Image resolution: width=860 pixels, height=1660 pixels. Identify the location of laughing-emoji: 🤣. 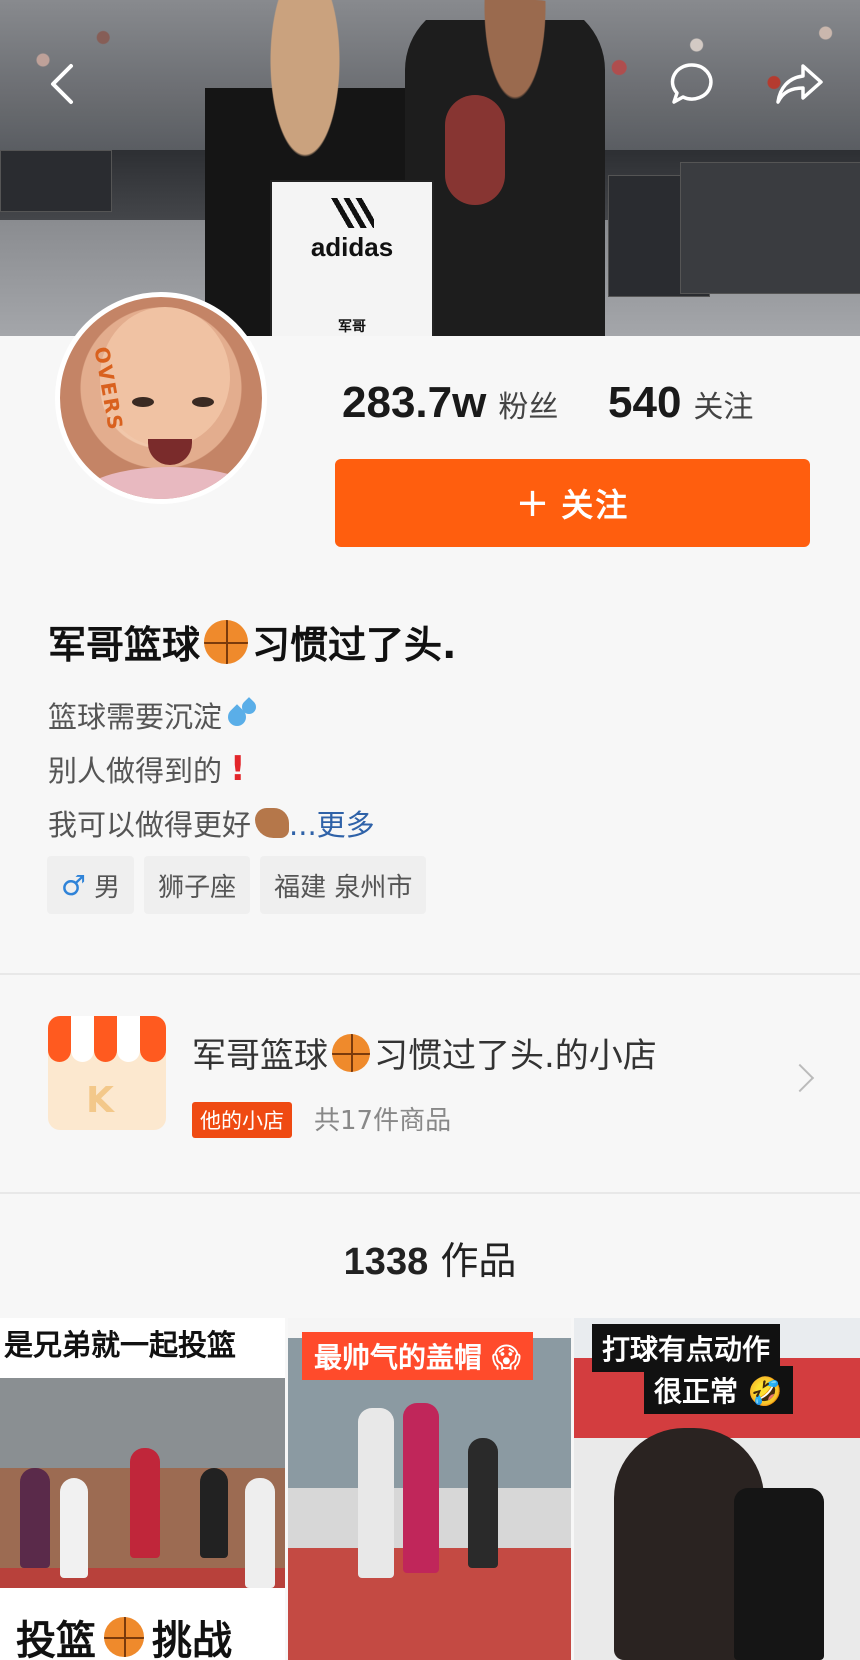
(765, 1391).